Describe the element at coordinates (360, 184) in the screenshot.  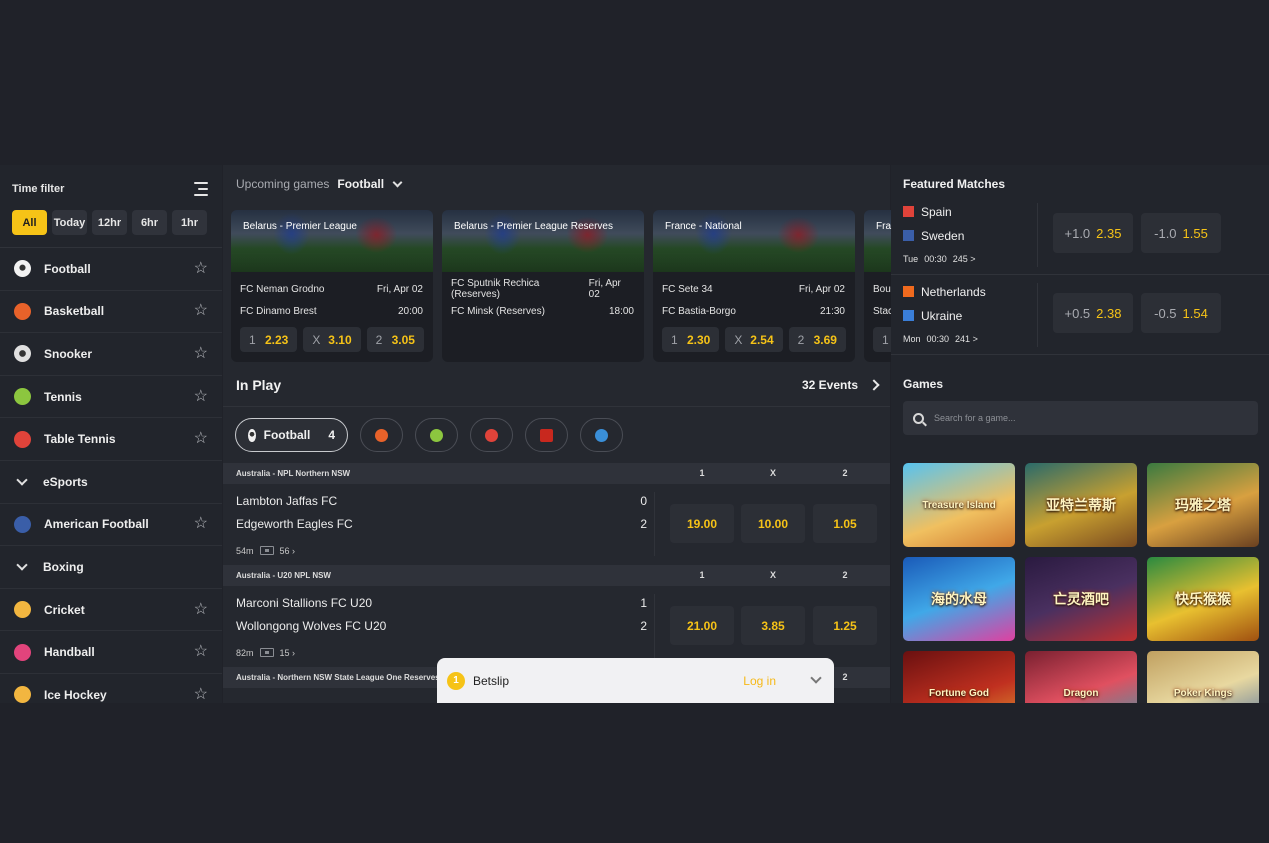
I see `upcoming-sport-select: Football` at that location.